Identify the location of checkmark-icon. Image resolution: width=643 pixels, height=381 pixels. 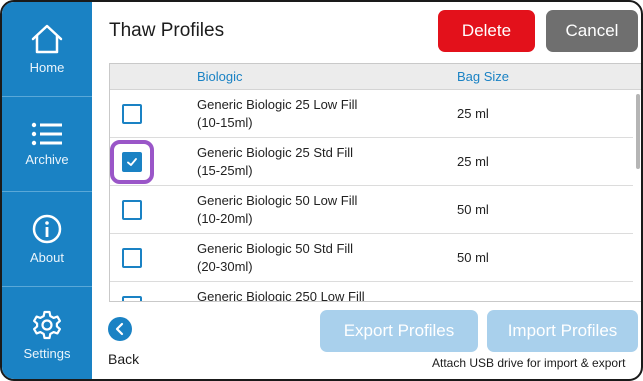
(132, 162).